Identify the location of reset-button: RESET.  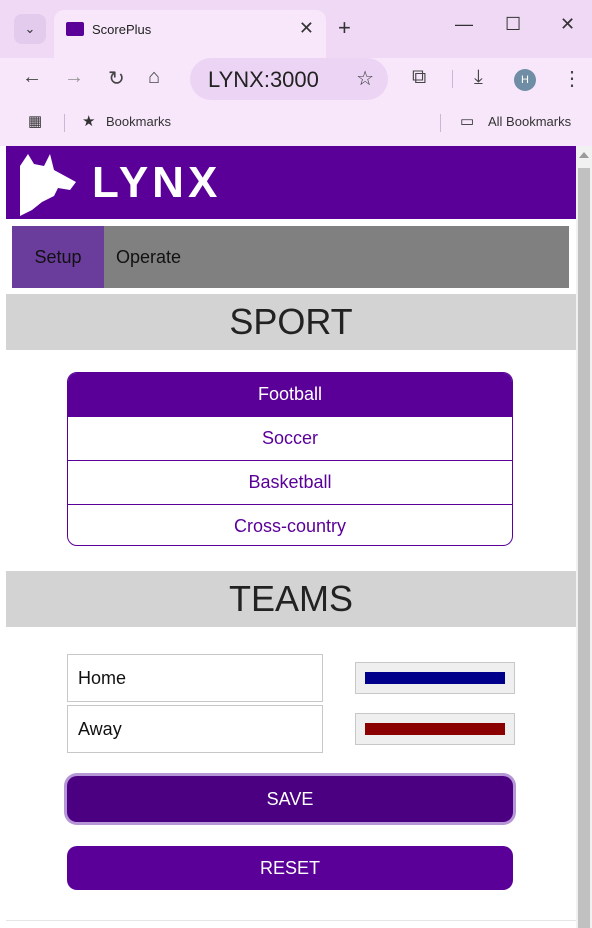
(290, 868).